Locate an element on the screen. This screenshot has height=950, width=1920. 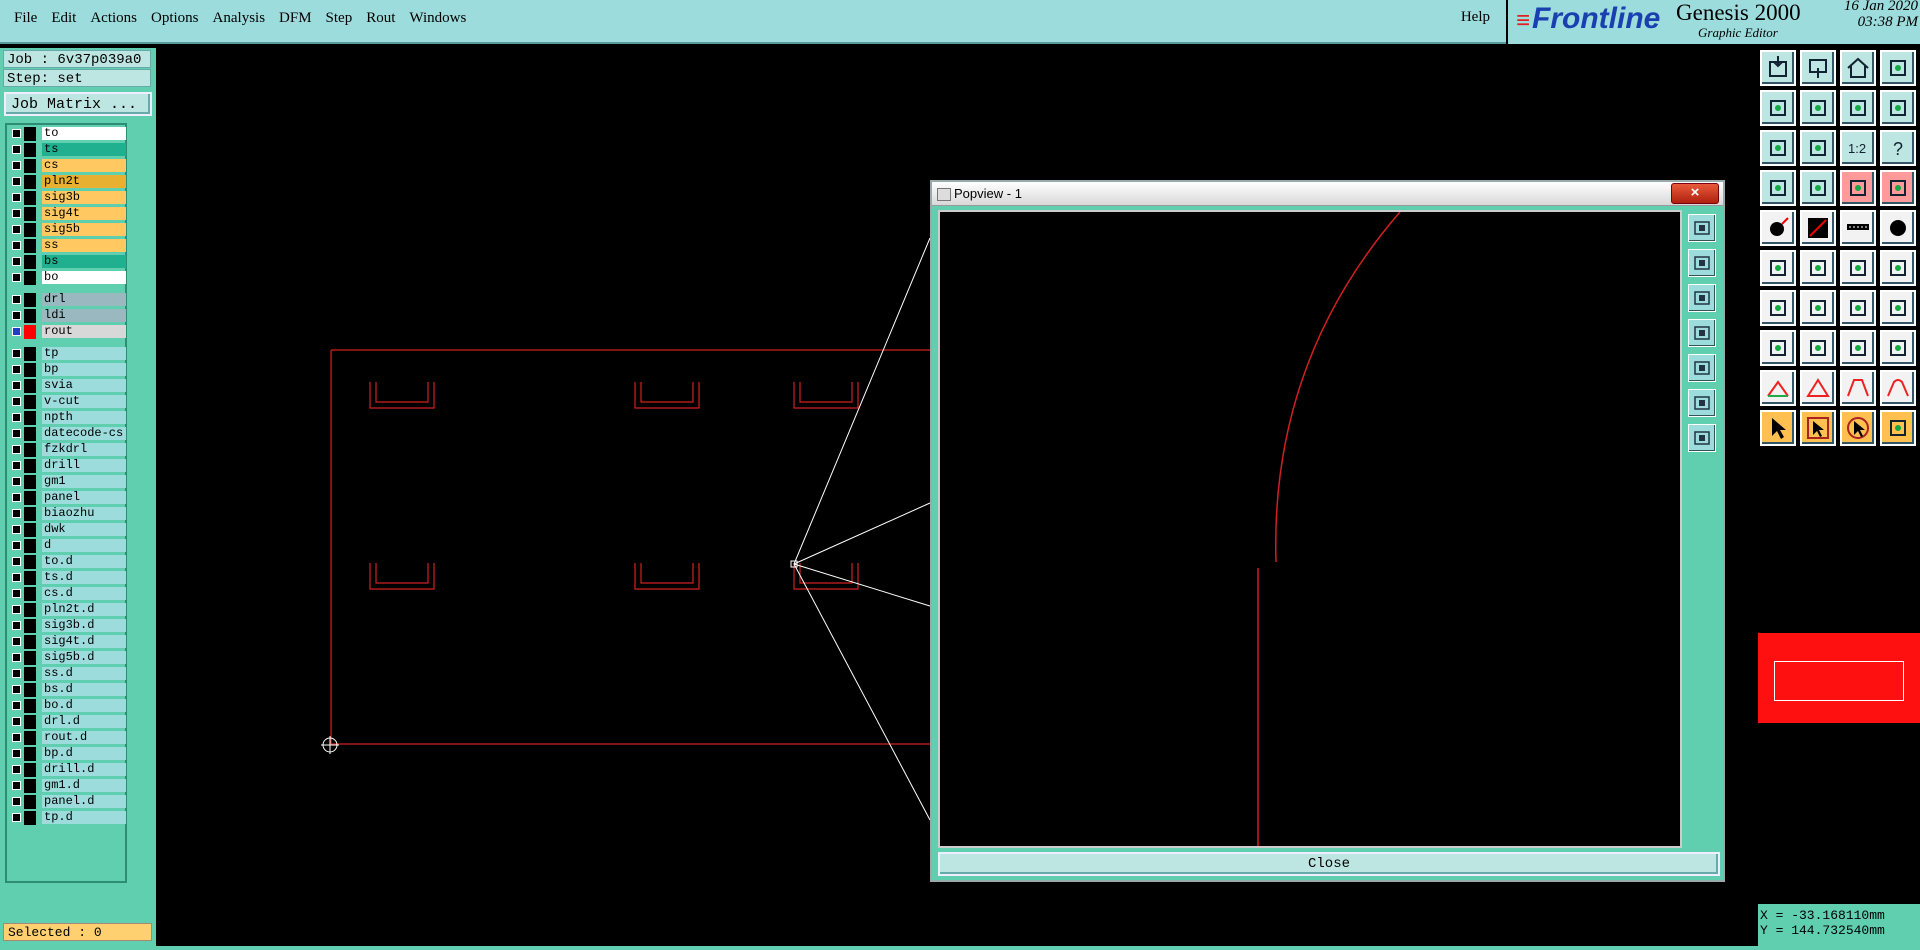
add-line-icon is located at coordinates (1818, 228).